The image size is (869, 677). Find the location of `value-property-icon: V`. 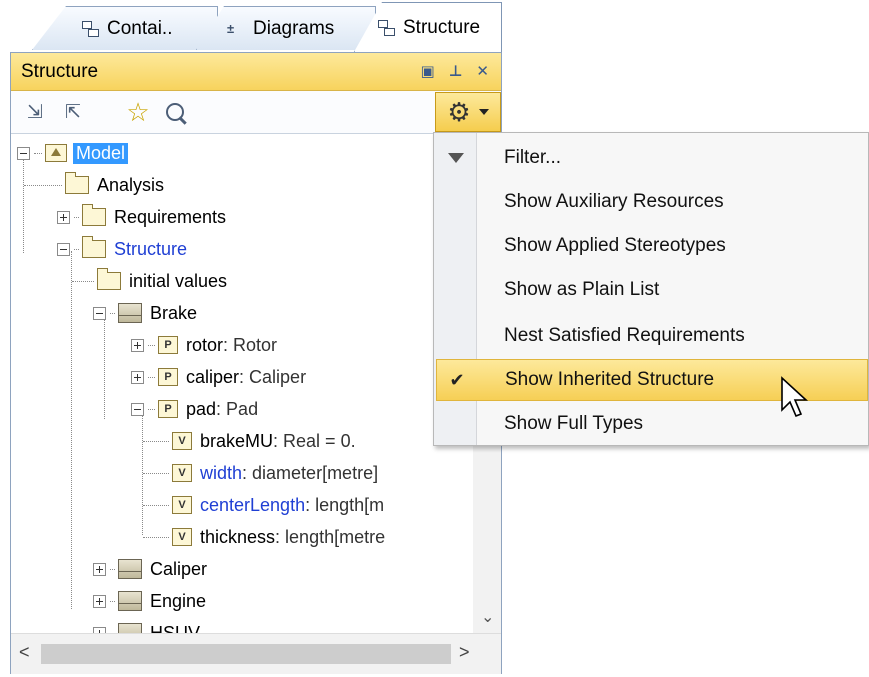

value-property-icon: V is located at coordinates (182, 505).